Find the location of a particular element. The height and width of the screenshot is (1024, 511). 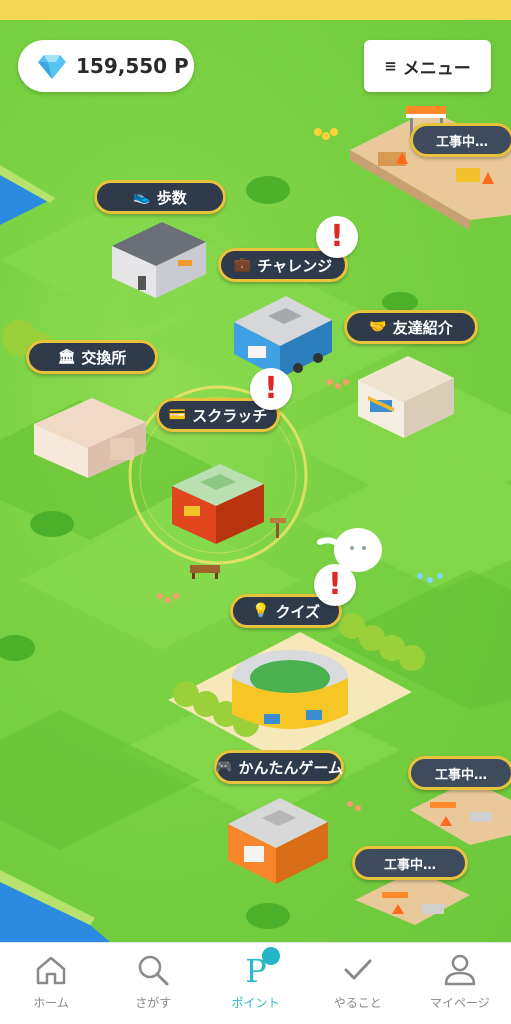

tab-search-label: さがす is located at coordinates (153, 1003).